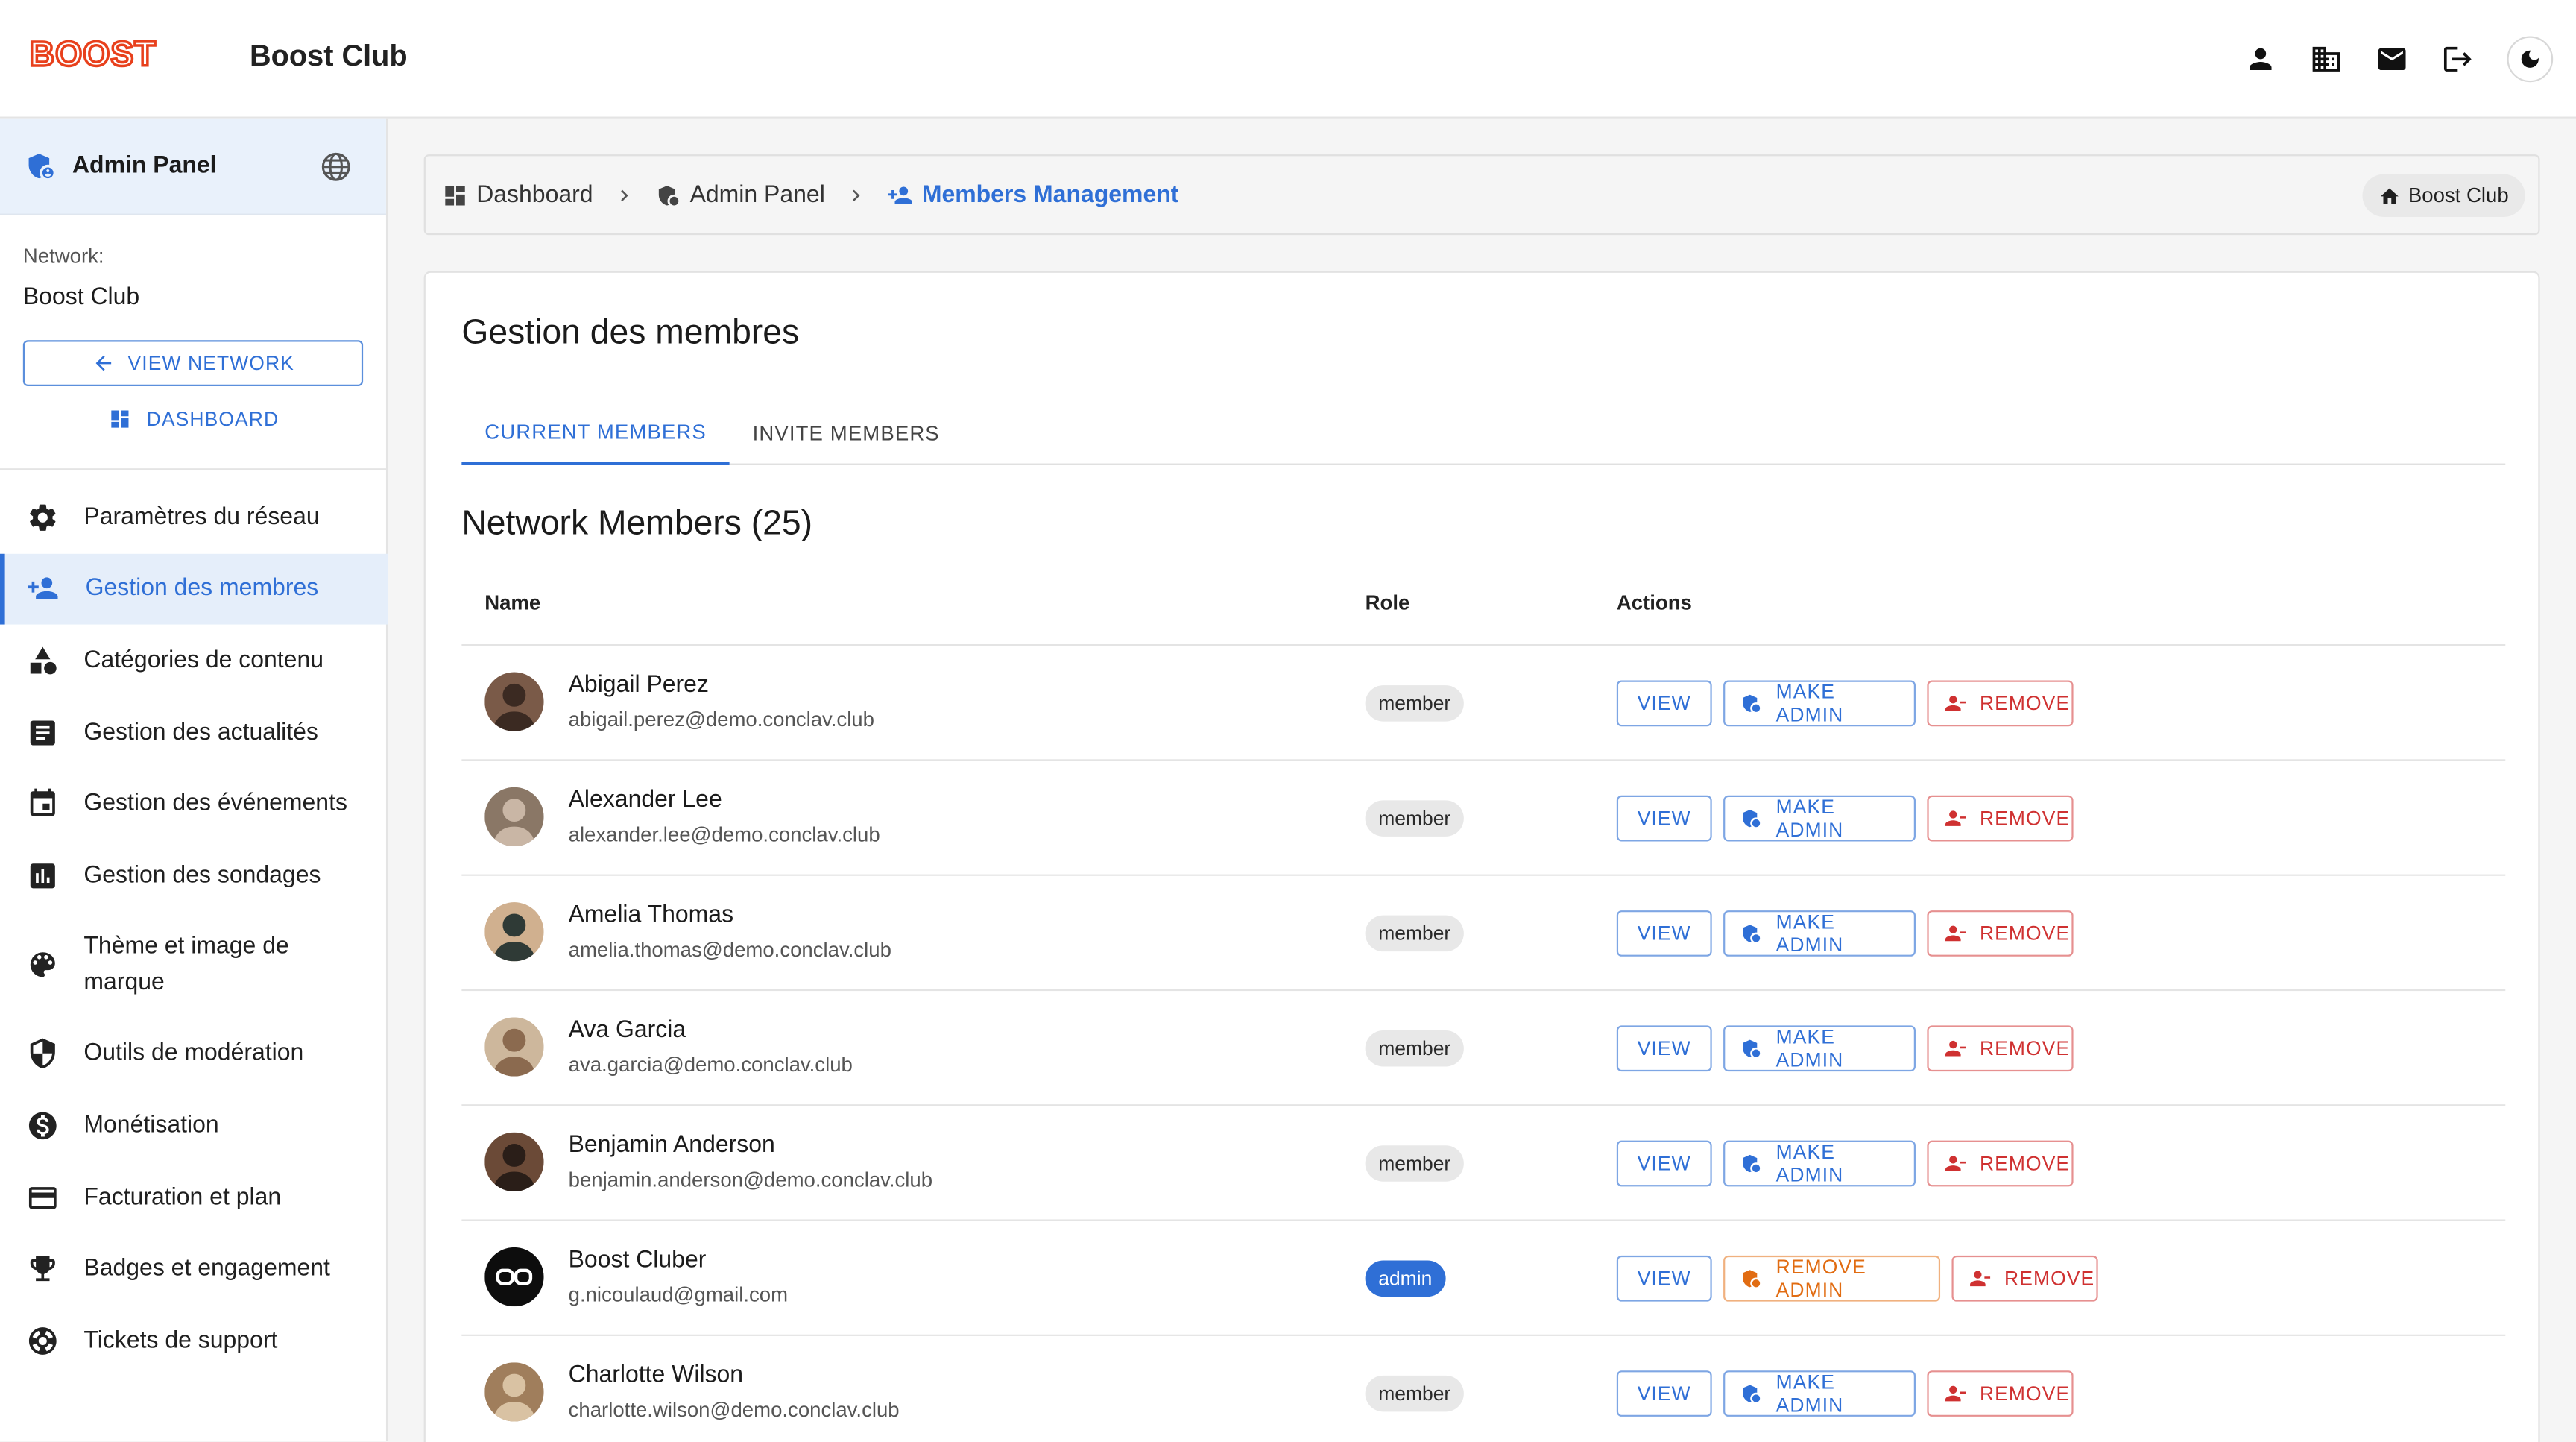 This screenshot has height=1442, width=2576. What do you see at coordinates (144, 166) in the screenshot?
I see `sidebar-title: Admin Panel` at bounding box center [144, 166].